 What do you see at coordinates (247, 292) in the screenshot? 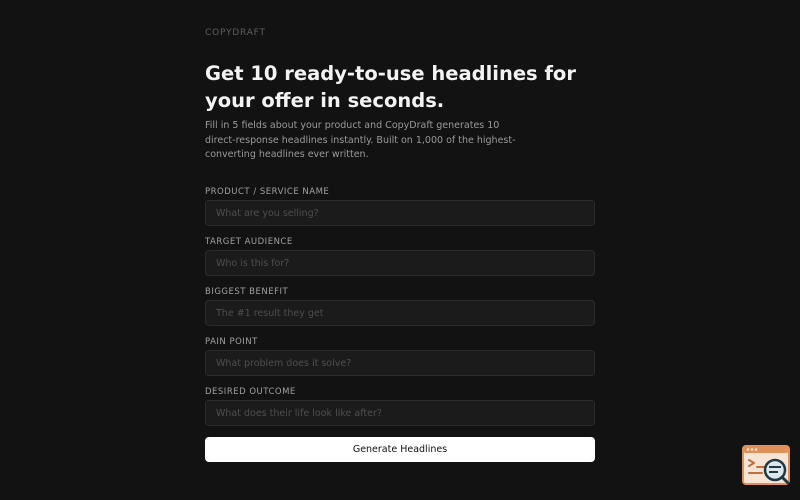
I see `biggest-benefit-label: BIGGEST BENEFIT` at bounding box center [247, 292].